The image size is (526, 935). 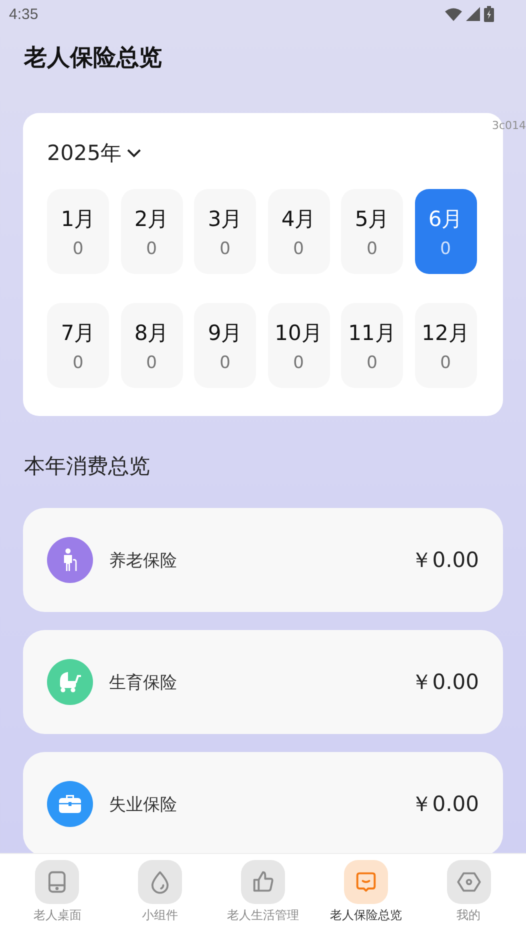 I want to click on month-label: 3月, so click(x=225, y=219).